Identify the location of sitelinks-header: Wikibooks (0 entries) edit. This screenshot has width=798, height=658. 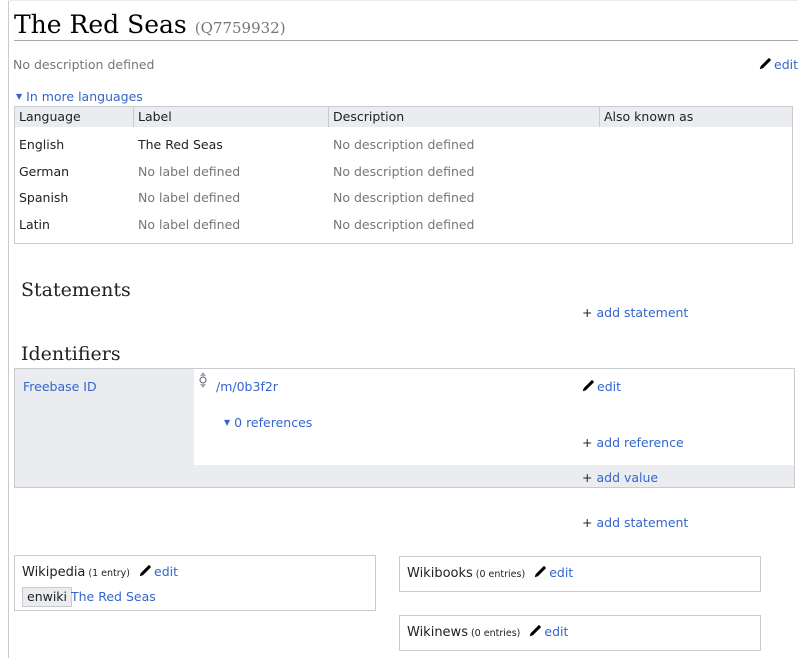
(490, 573).